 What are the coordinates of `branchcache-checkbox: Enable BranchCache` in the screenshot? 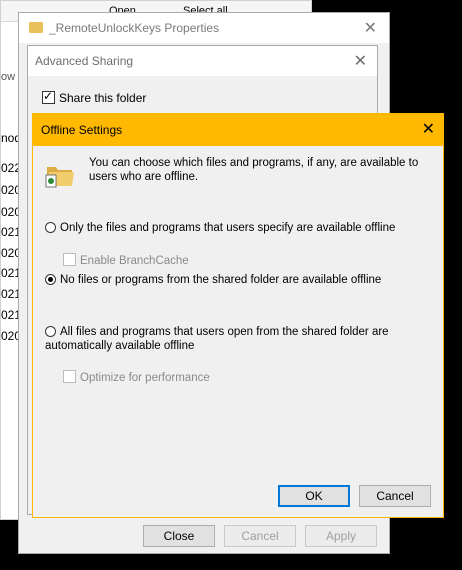 It's located at (126, 260).